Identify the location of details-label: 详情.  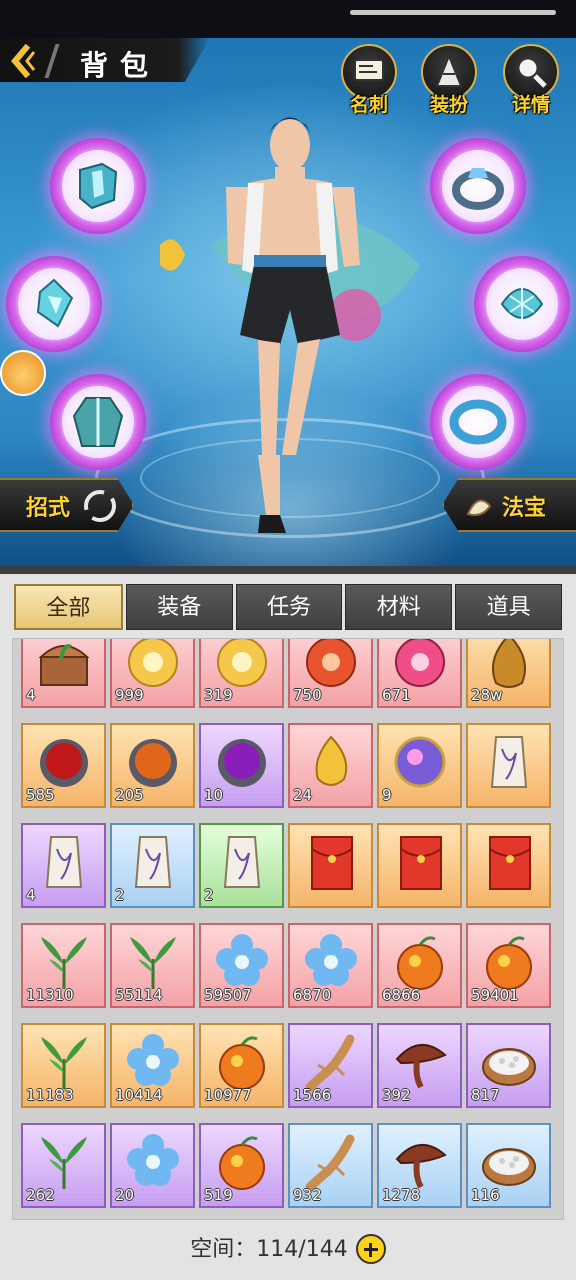
(530, 105).